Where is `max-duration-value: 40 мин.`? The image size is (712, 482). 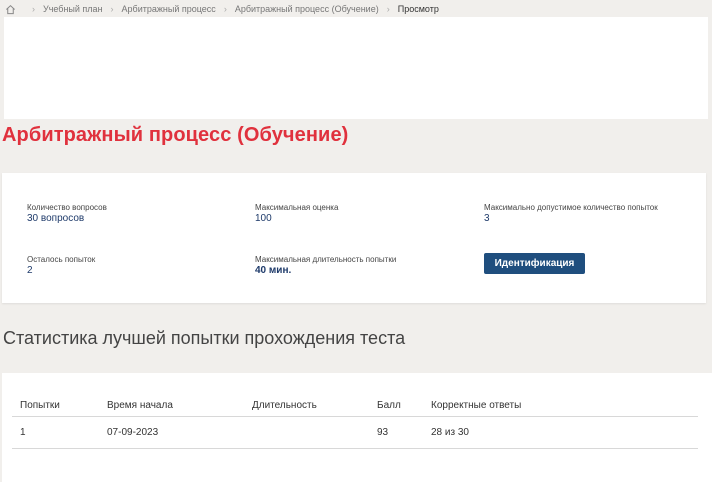 max-duration-value: 40 мин. is located at coordinates (273, 270).